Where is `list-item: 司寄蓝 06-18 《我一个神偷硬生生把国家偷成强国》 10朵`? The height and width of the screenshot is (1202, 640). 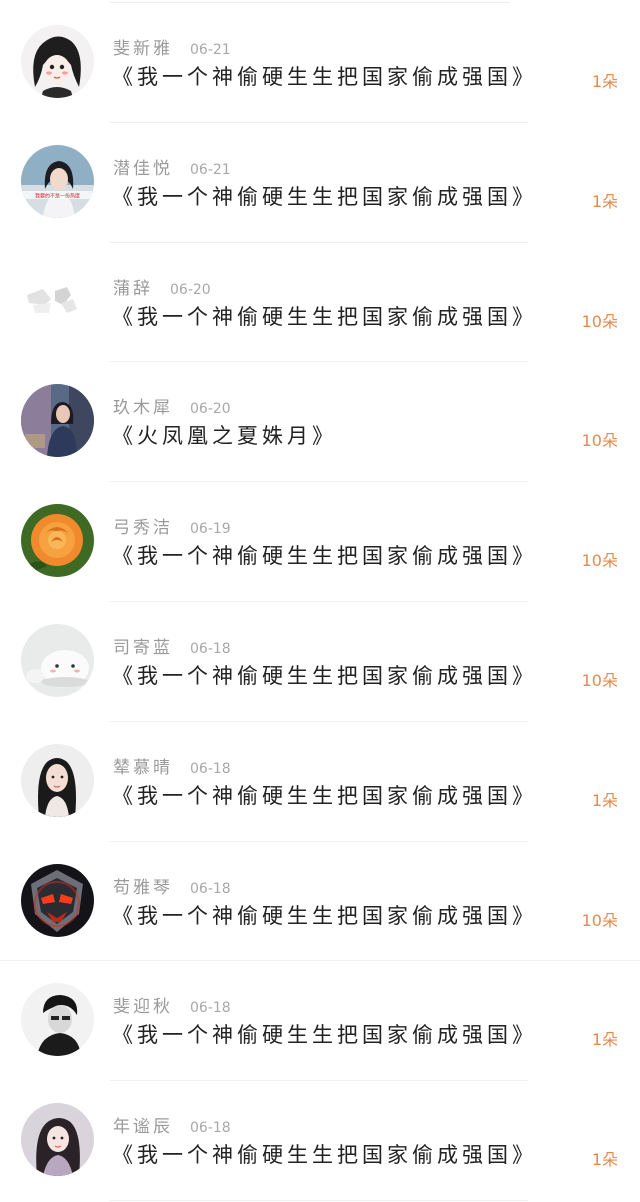 list-item: 司寄蓝 06-18 《我一个神偷硬生生把国家偷成强国》 10朵 is located at coordinates (320, 662).